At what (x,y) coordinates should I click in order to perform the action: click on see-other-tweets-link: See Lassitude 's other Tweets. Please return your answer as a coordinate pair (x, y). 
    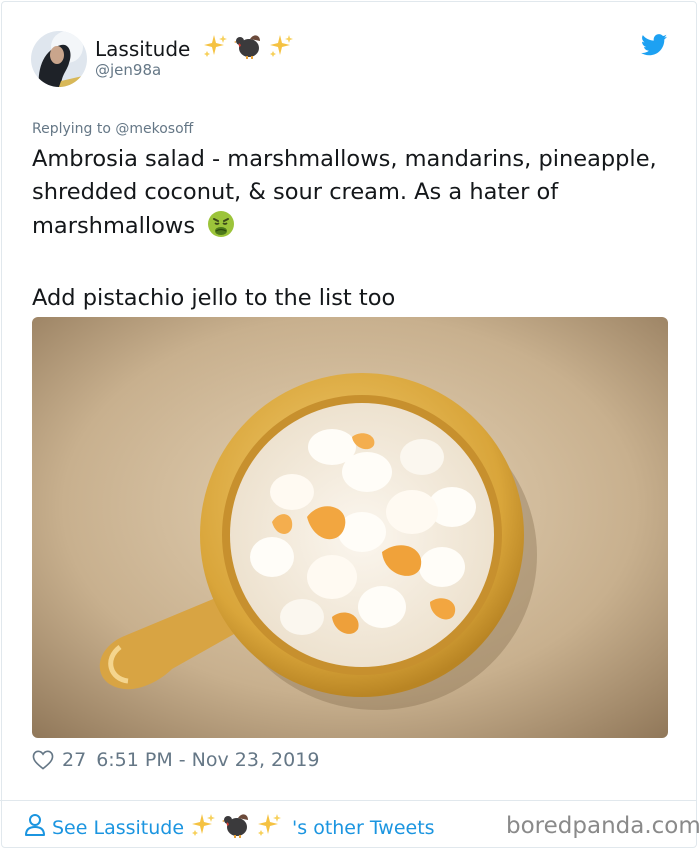
    Looking at the image, I should click on (229, 827).